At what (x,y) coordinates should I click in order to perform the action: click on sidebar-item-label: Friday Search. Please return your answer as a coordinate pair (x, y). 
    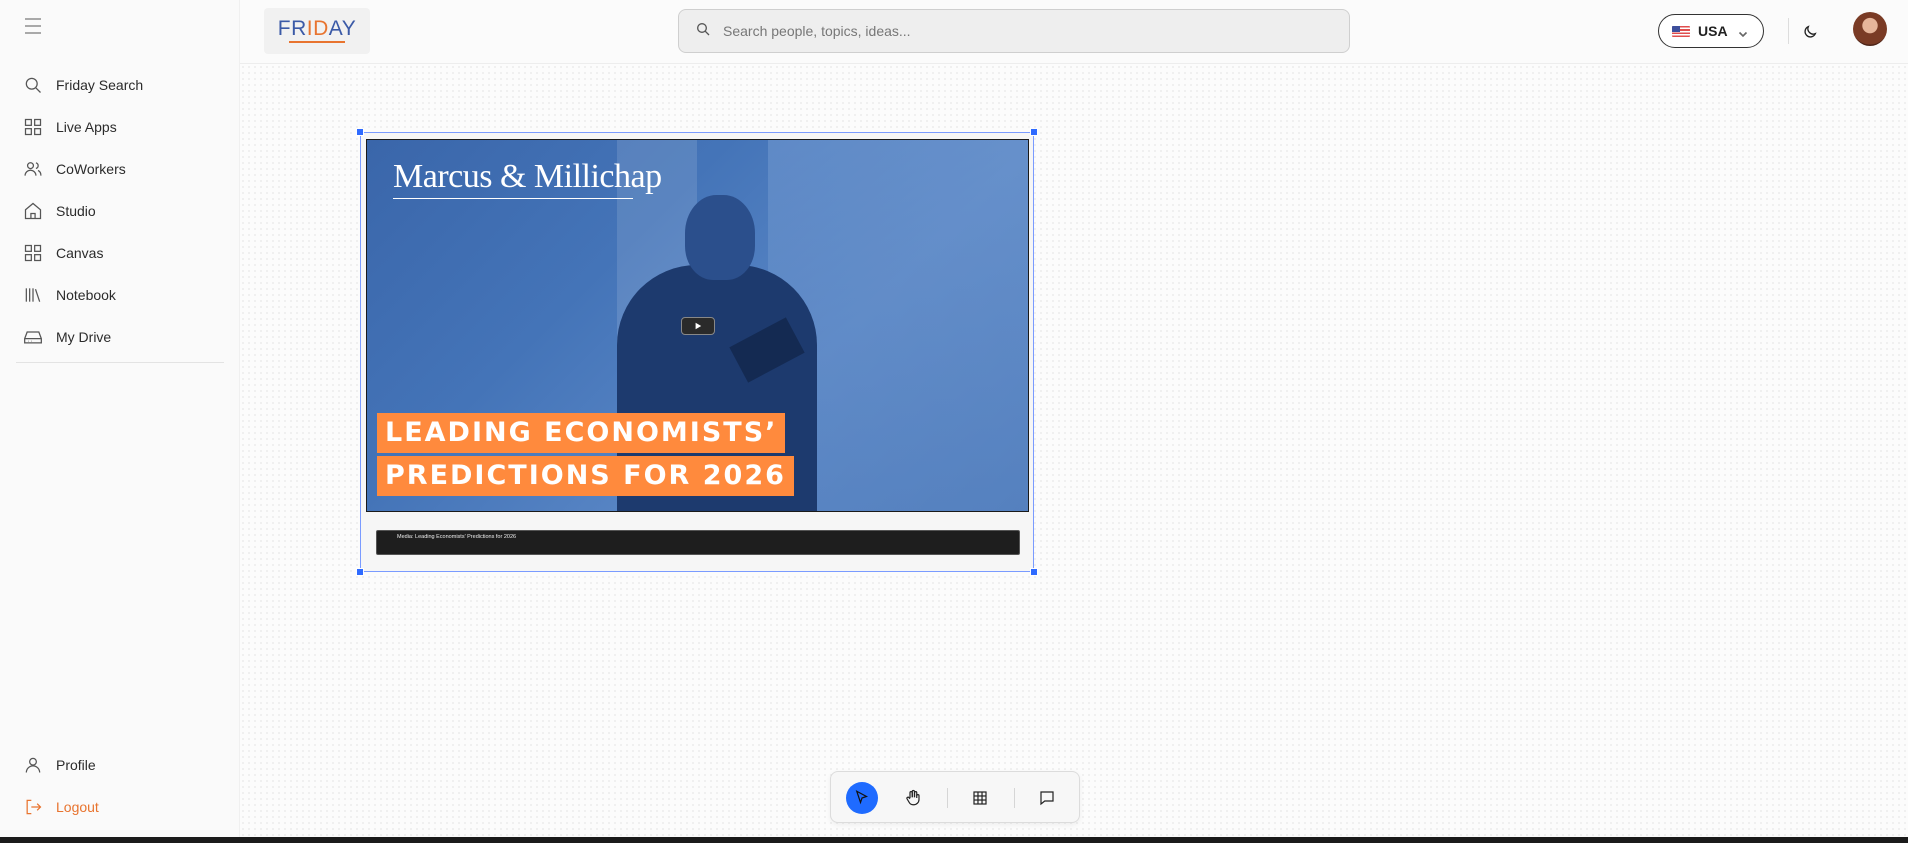
    Looking at the image, I should click on (100, 85).